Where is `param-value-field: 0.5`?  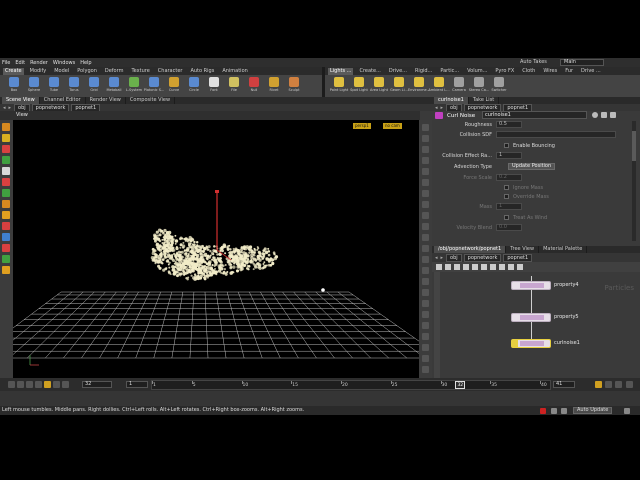 param-value-field: 0.5 is located at coordinates (509, 124).